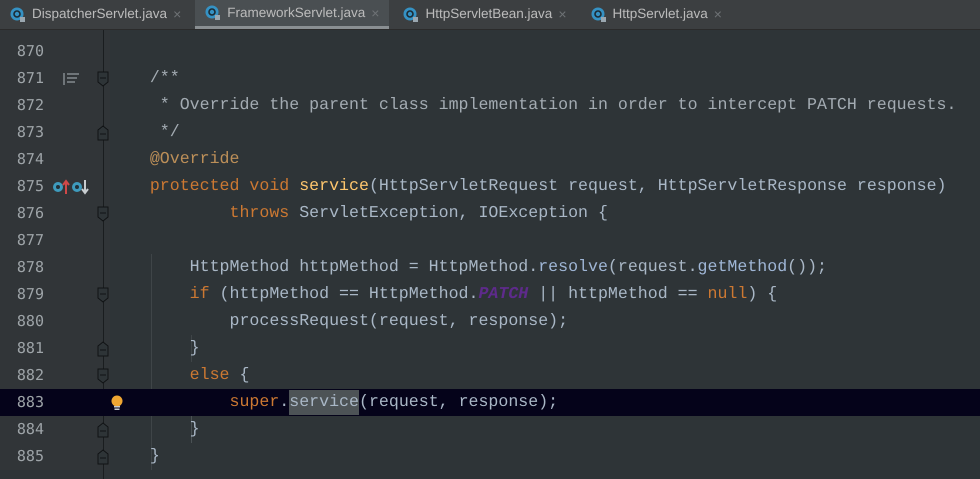 This screenshot has height=479, width=980. What do you see at coordinates (30, 403) in the screenshot?
I see `line-number: 883` at bounding box center [30, 403].